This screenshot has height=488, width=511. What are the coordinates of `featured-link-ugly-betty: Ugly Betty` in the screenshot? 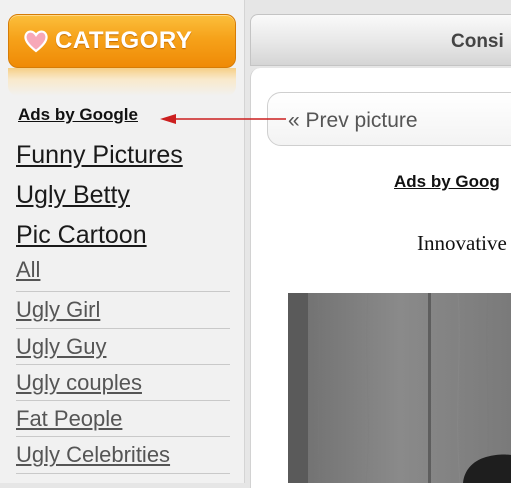 It's located at (73, 195).